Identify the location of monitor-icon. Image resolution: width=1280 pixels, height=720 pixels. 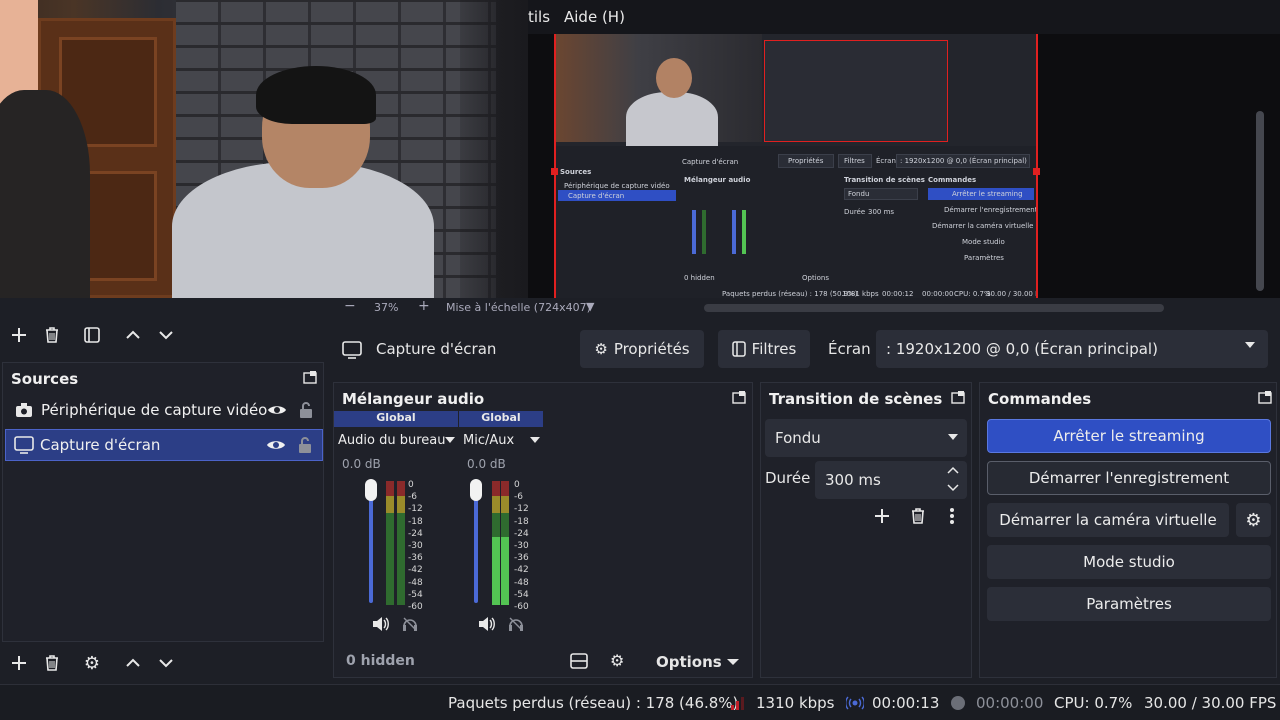
(352, 350).